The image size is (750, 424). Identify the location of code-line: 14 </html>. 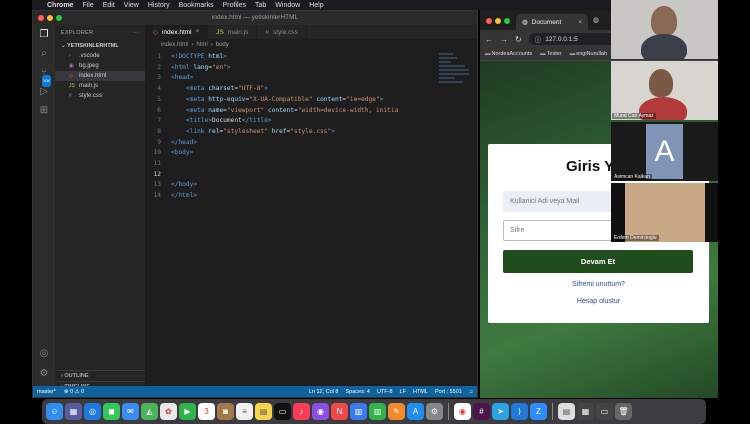
(311, 196).